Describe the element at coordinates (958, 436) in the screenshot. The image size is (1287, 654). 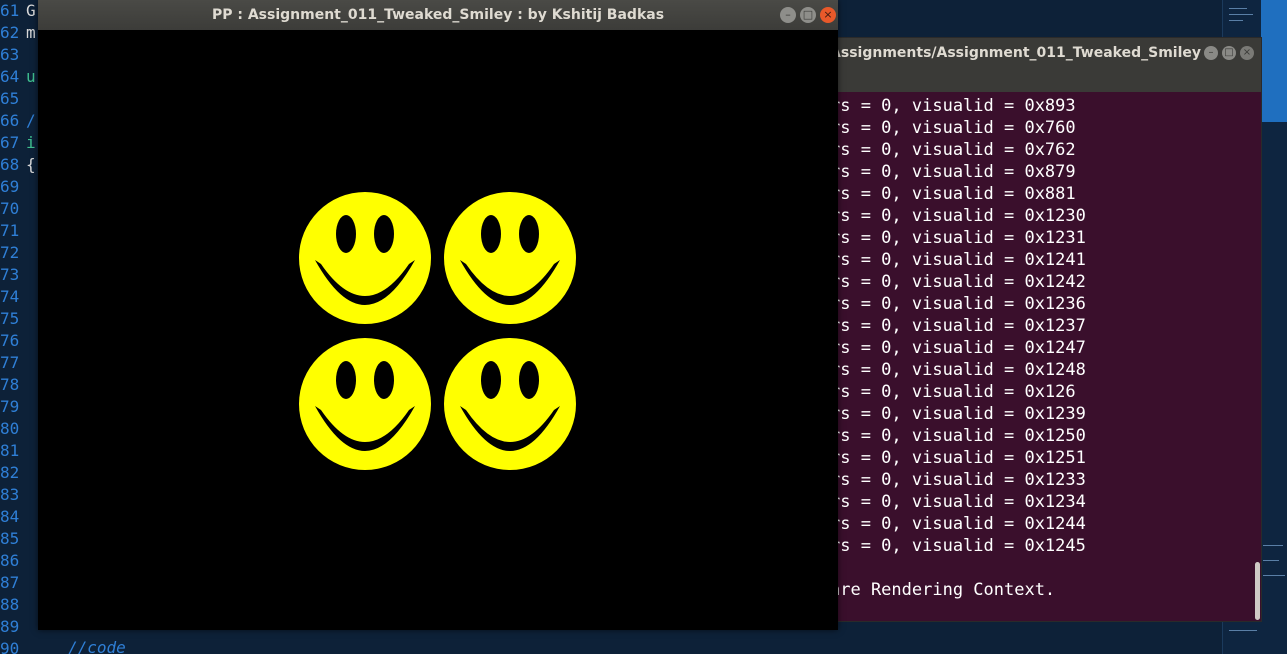
I see `terminal-line-text: rs = 0, visualid = 0x1250` at that location.